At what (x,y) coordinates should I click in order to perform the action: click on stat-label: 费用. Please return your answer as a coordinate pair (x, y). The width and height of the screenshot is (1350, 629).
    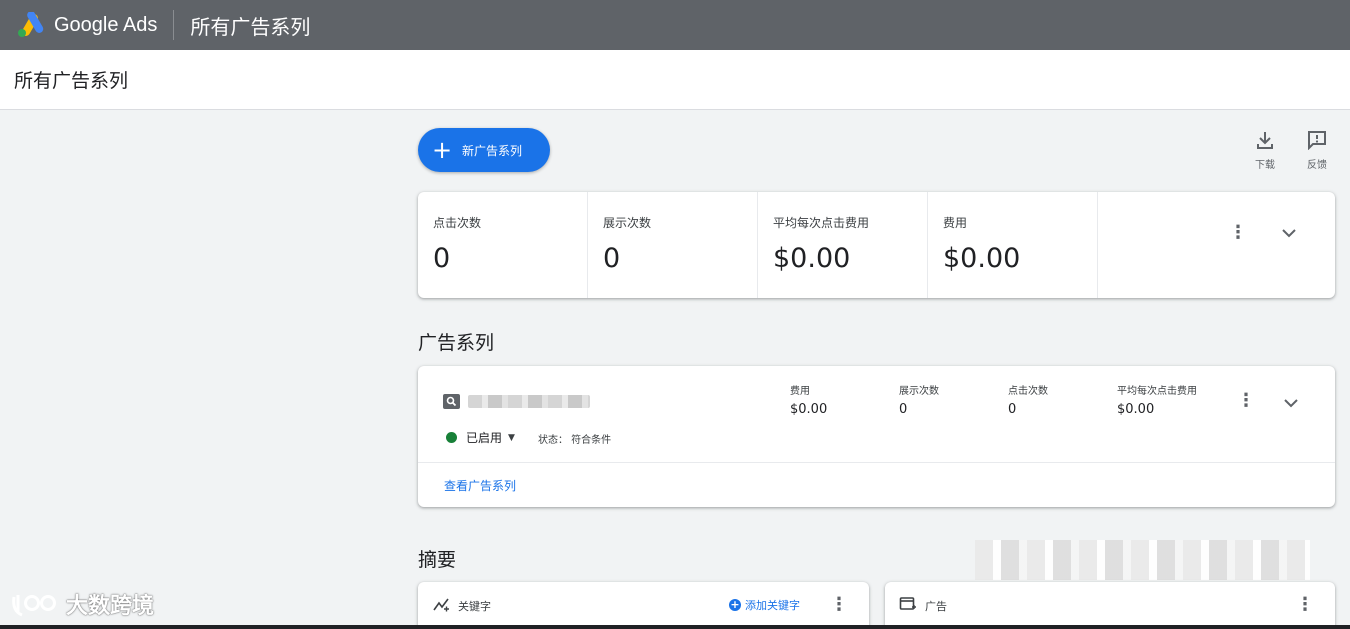
    Looking at the image, I should click on (800, 391).